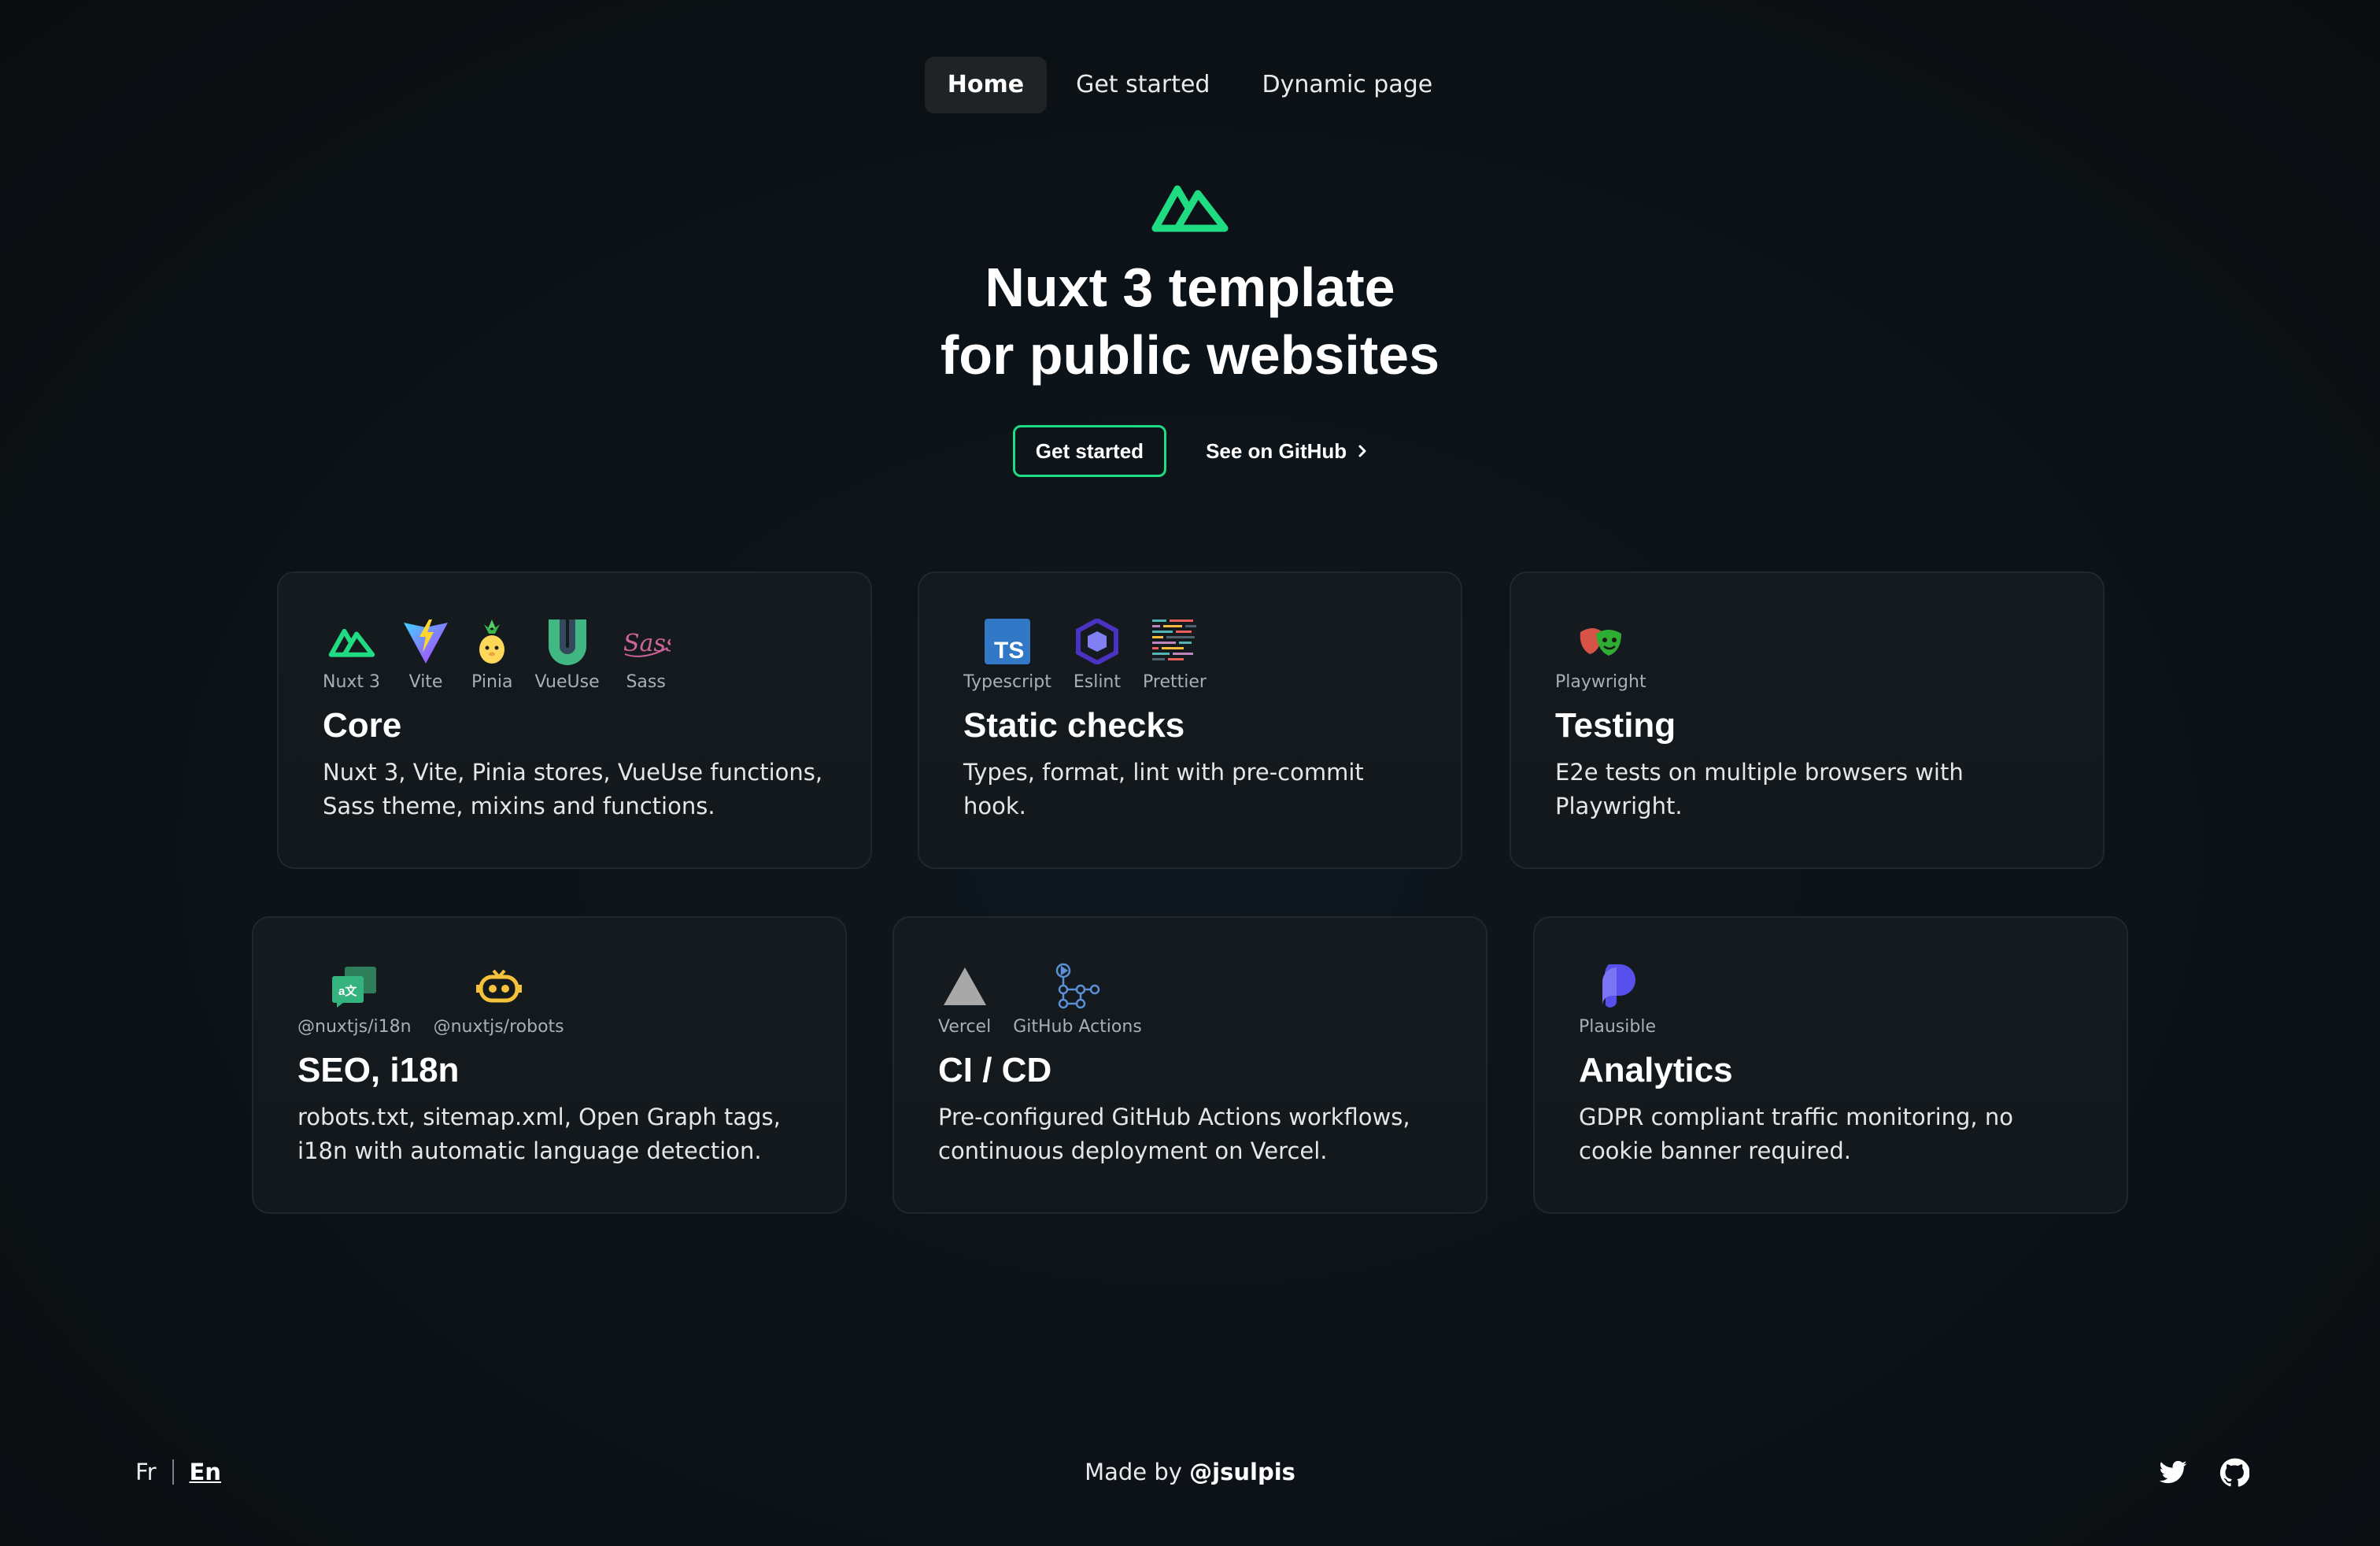 The image size is (2380, 1546). What do you see at coordinates (1074, 725) in the screenshot?
I see `card-title: Static checks` at bounding box center [1074, 725].